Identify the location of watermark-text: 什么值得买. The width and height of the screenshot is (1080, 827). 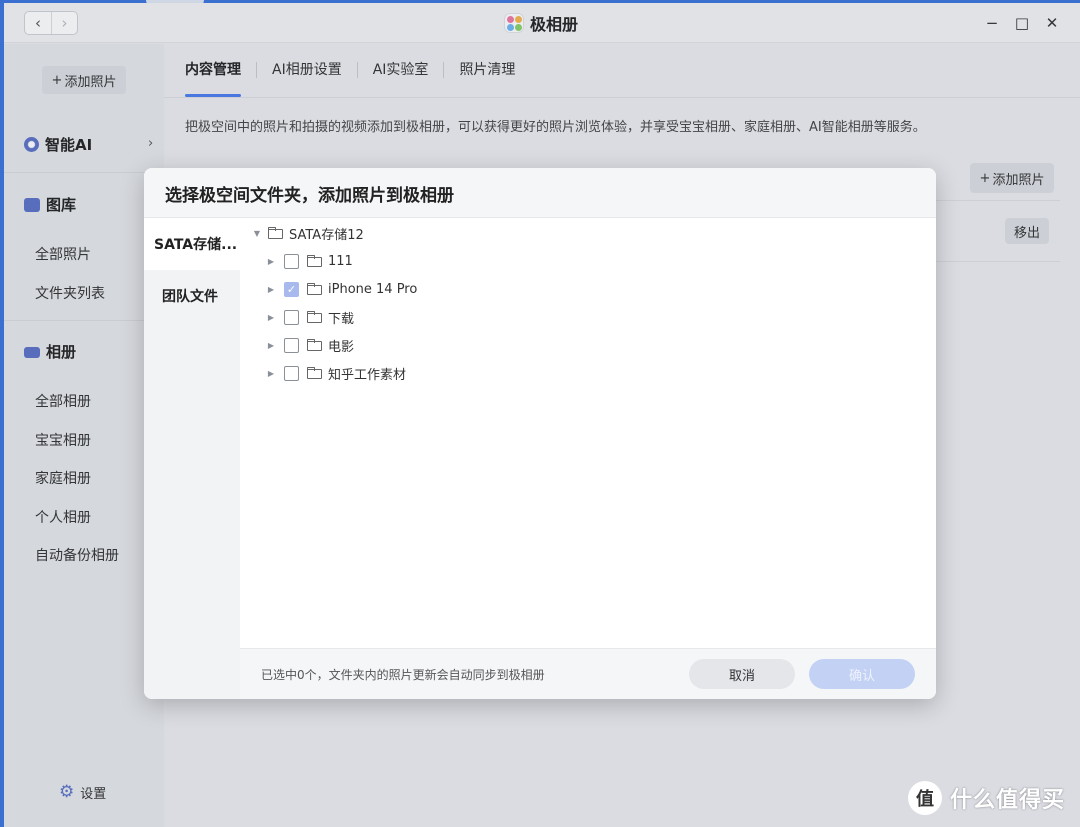
(1008, 800).